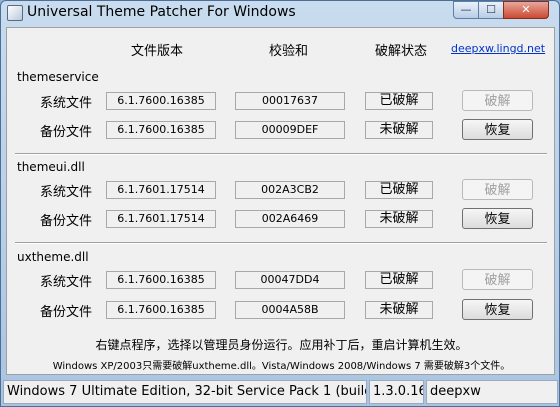 The width and height of the screenshot is (560, 407). Describe the element at coordinates (290, 310) in the screenshot. I see `checksum-field: 0004A58B` at that location.